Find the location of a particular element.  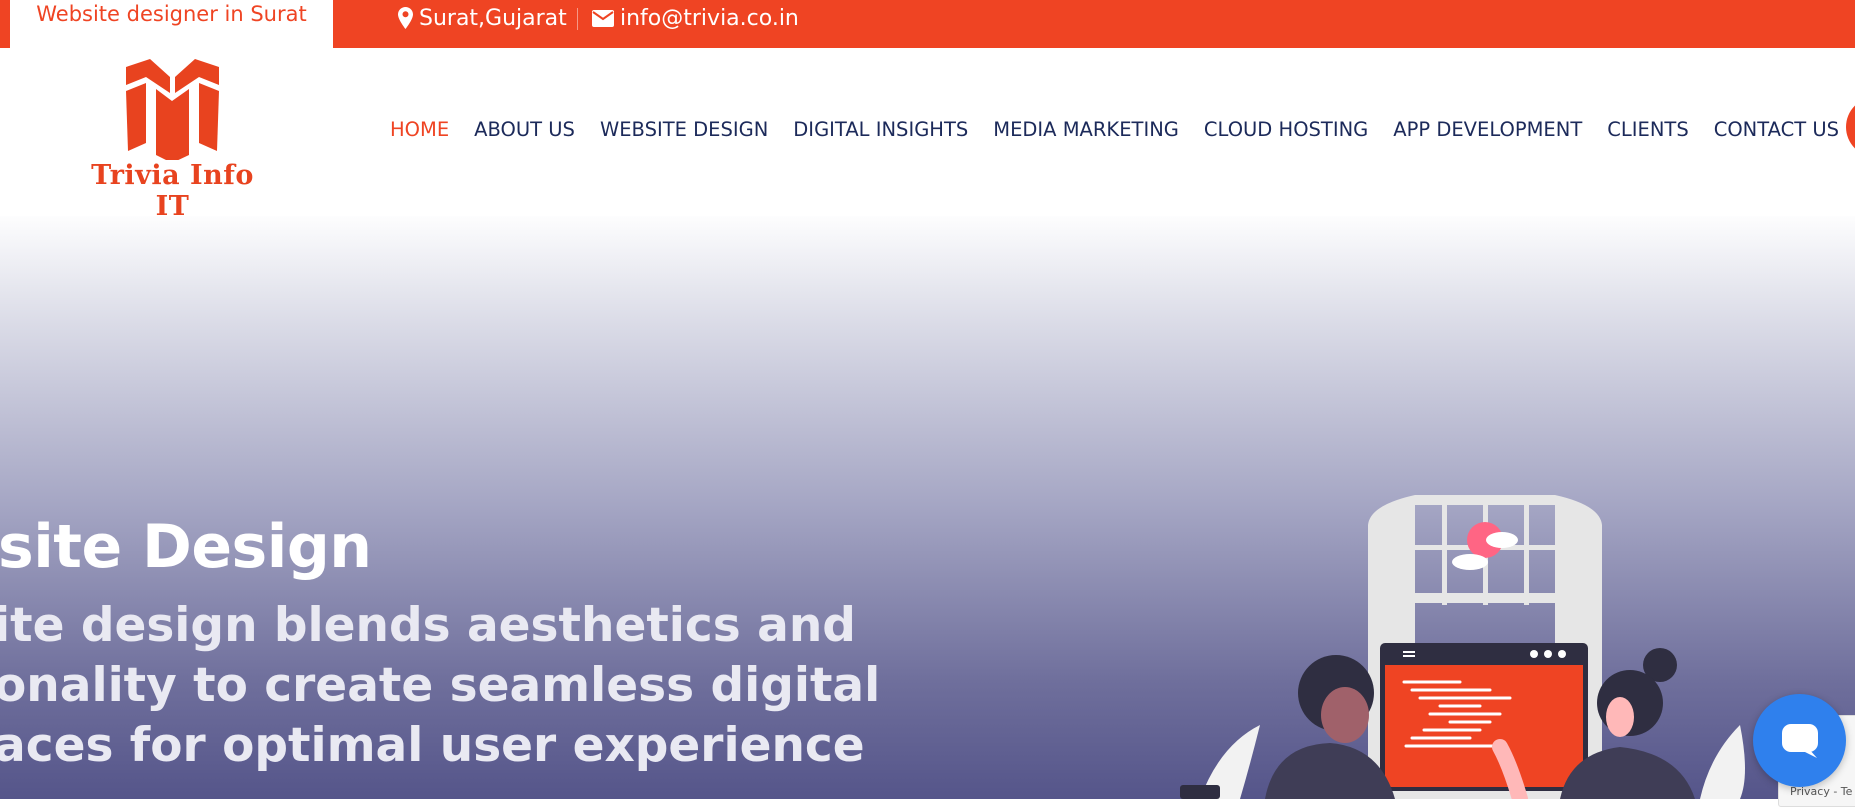

hero-subtitle-line: onality to create seamless digital is located at coordinates (440, 685).